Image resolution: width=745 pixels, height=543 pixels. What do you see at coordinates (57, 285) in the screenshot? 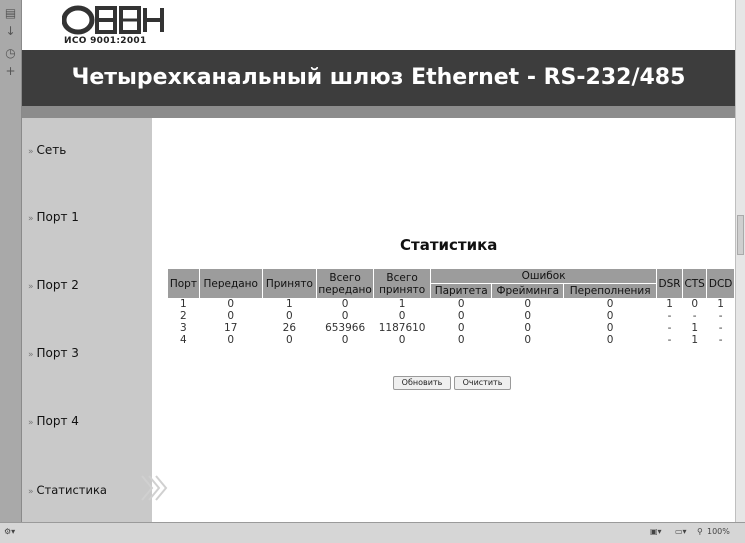
I see `menu-item-label: Порт 2` at bounding box center [57, 285].